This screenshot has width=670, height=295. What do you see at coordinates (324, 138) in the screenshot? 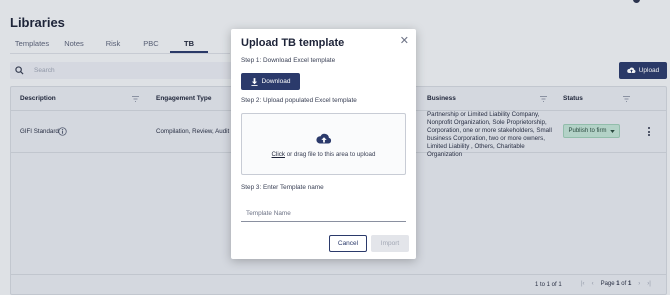
I see `cloud-upload-icon` at bounding box center [324, 138].